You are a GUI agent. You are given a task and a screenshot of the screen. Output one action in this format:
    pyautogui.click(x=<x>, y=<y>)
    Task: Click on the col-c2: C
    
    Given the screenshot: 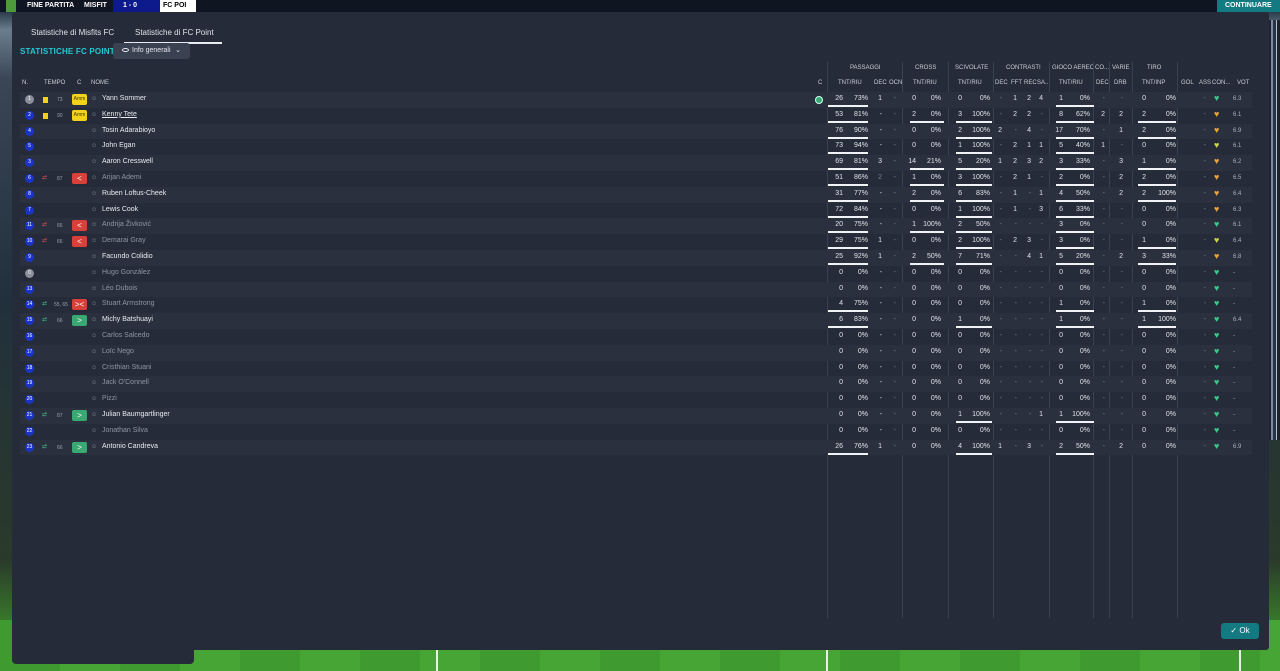 What is the action you would take?
    pyautogui.click(x=820, y=83)
    